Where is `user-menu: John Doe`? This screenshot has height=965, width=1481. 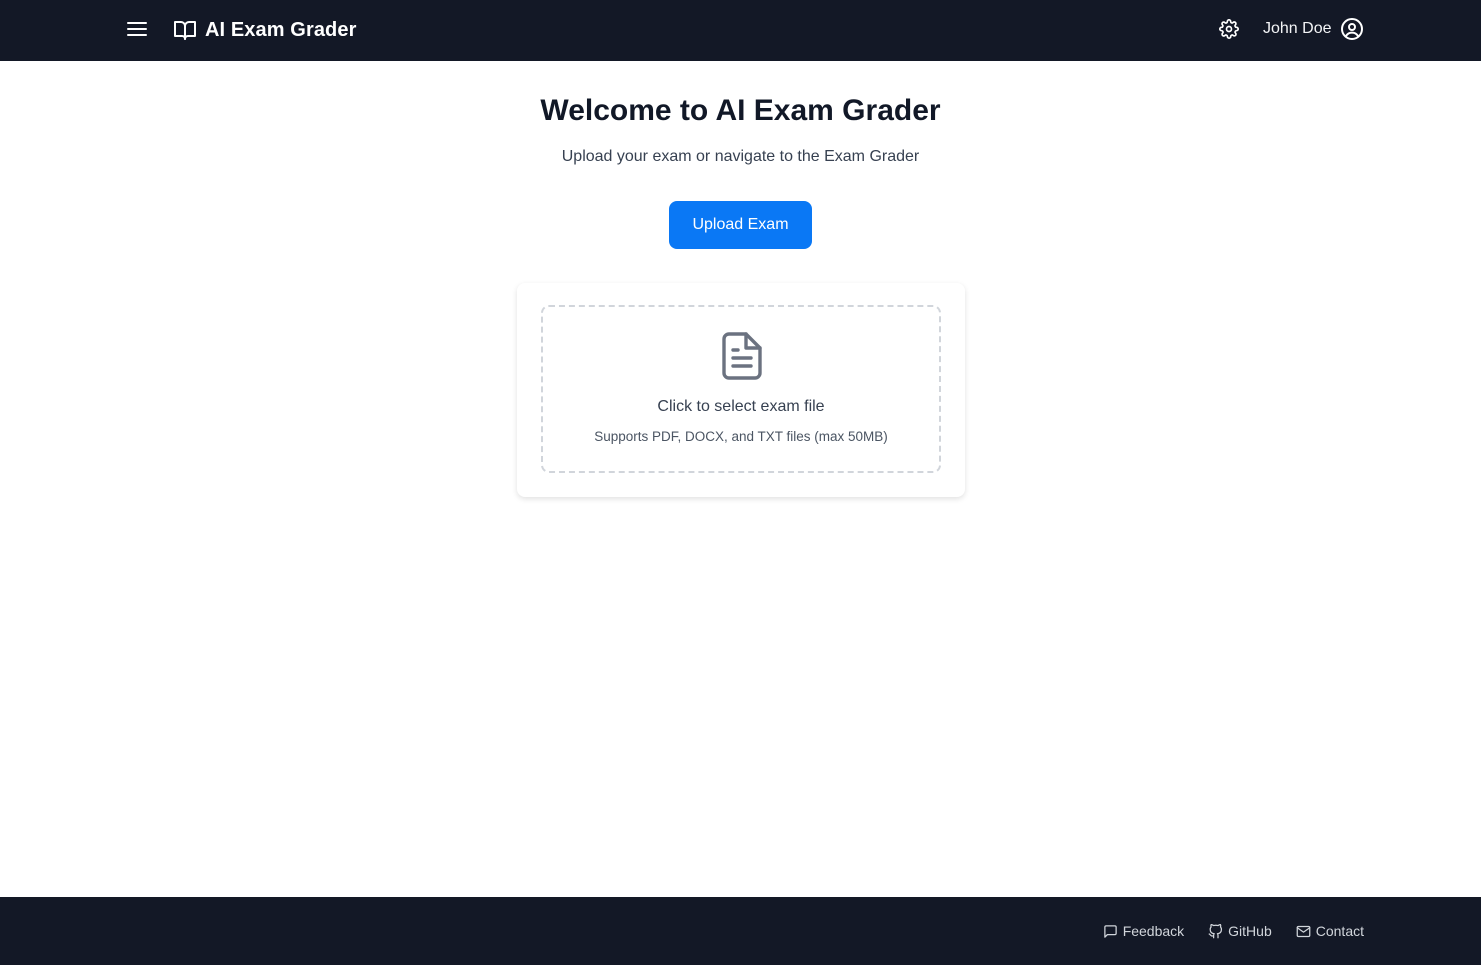
user-menu: John Doe is located at coordinates (1313, 29).